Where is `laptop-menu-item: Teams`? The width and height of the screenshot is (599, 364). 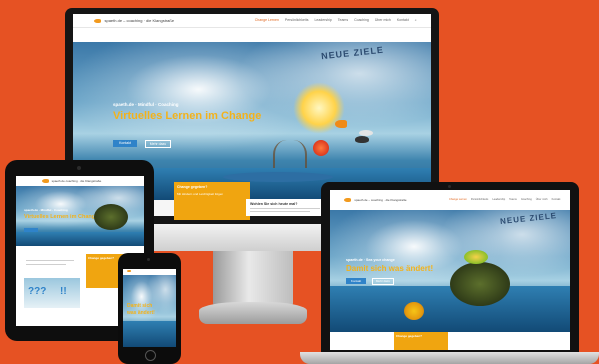
laptop-menu-item: Teams is located at coordinates (513, 199).